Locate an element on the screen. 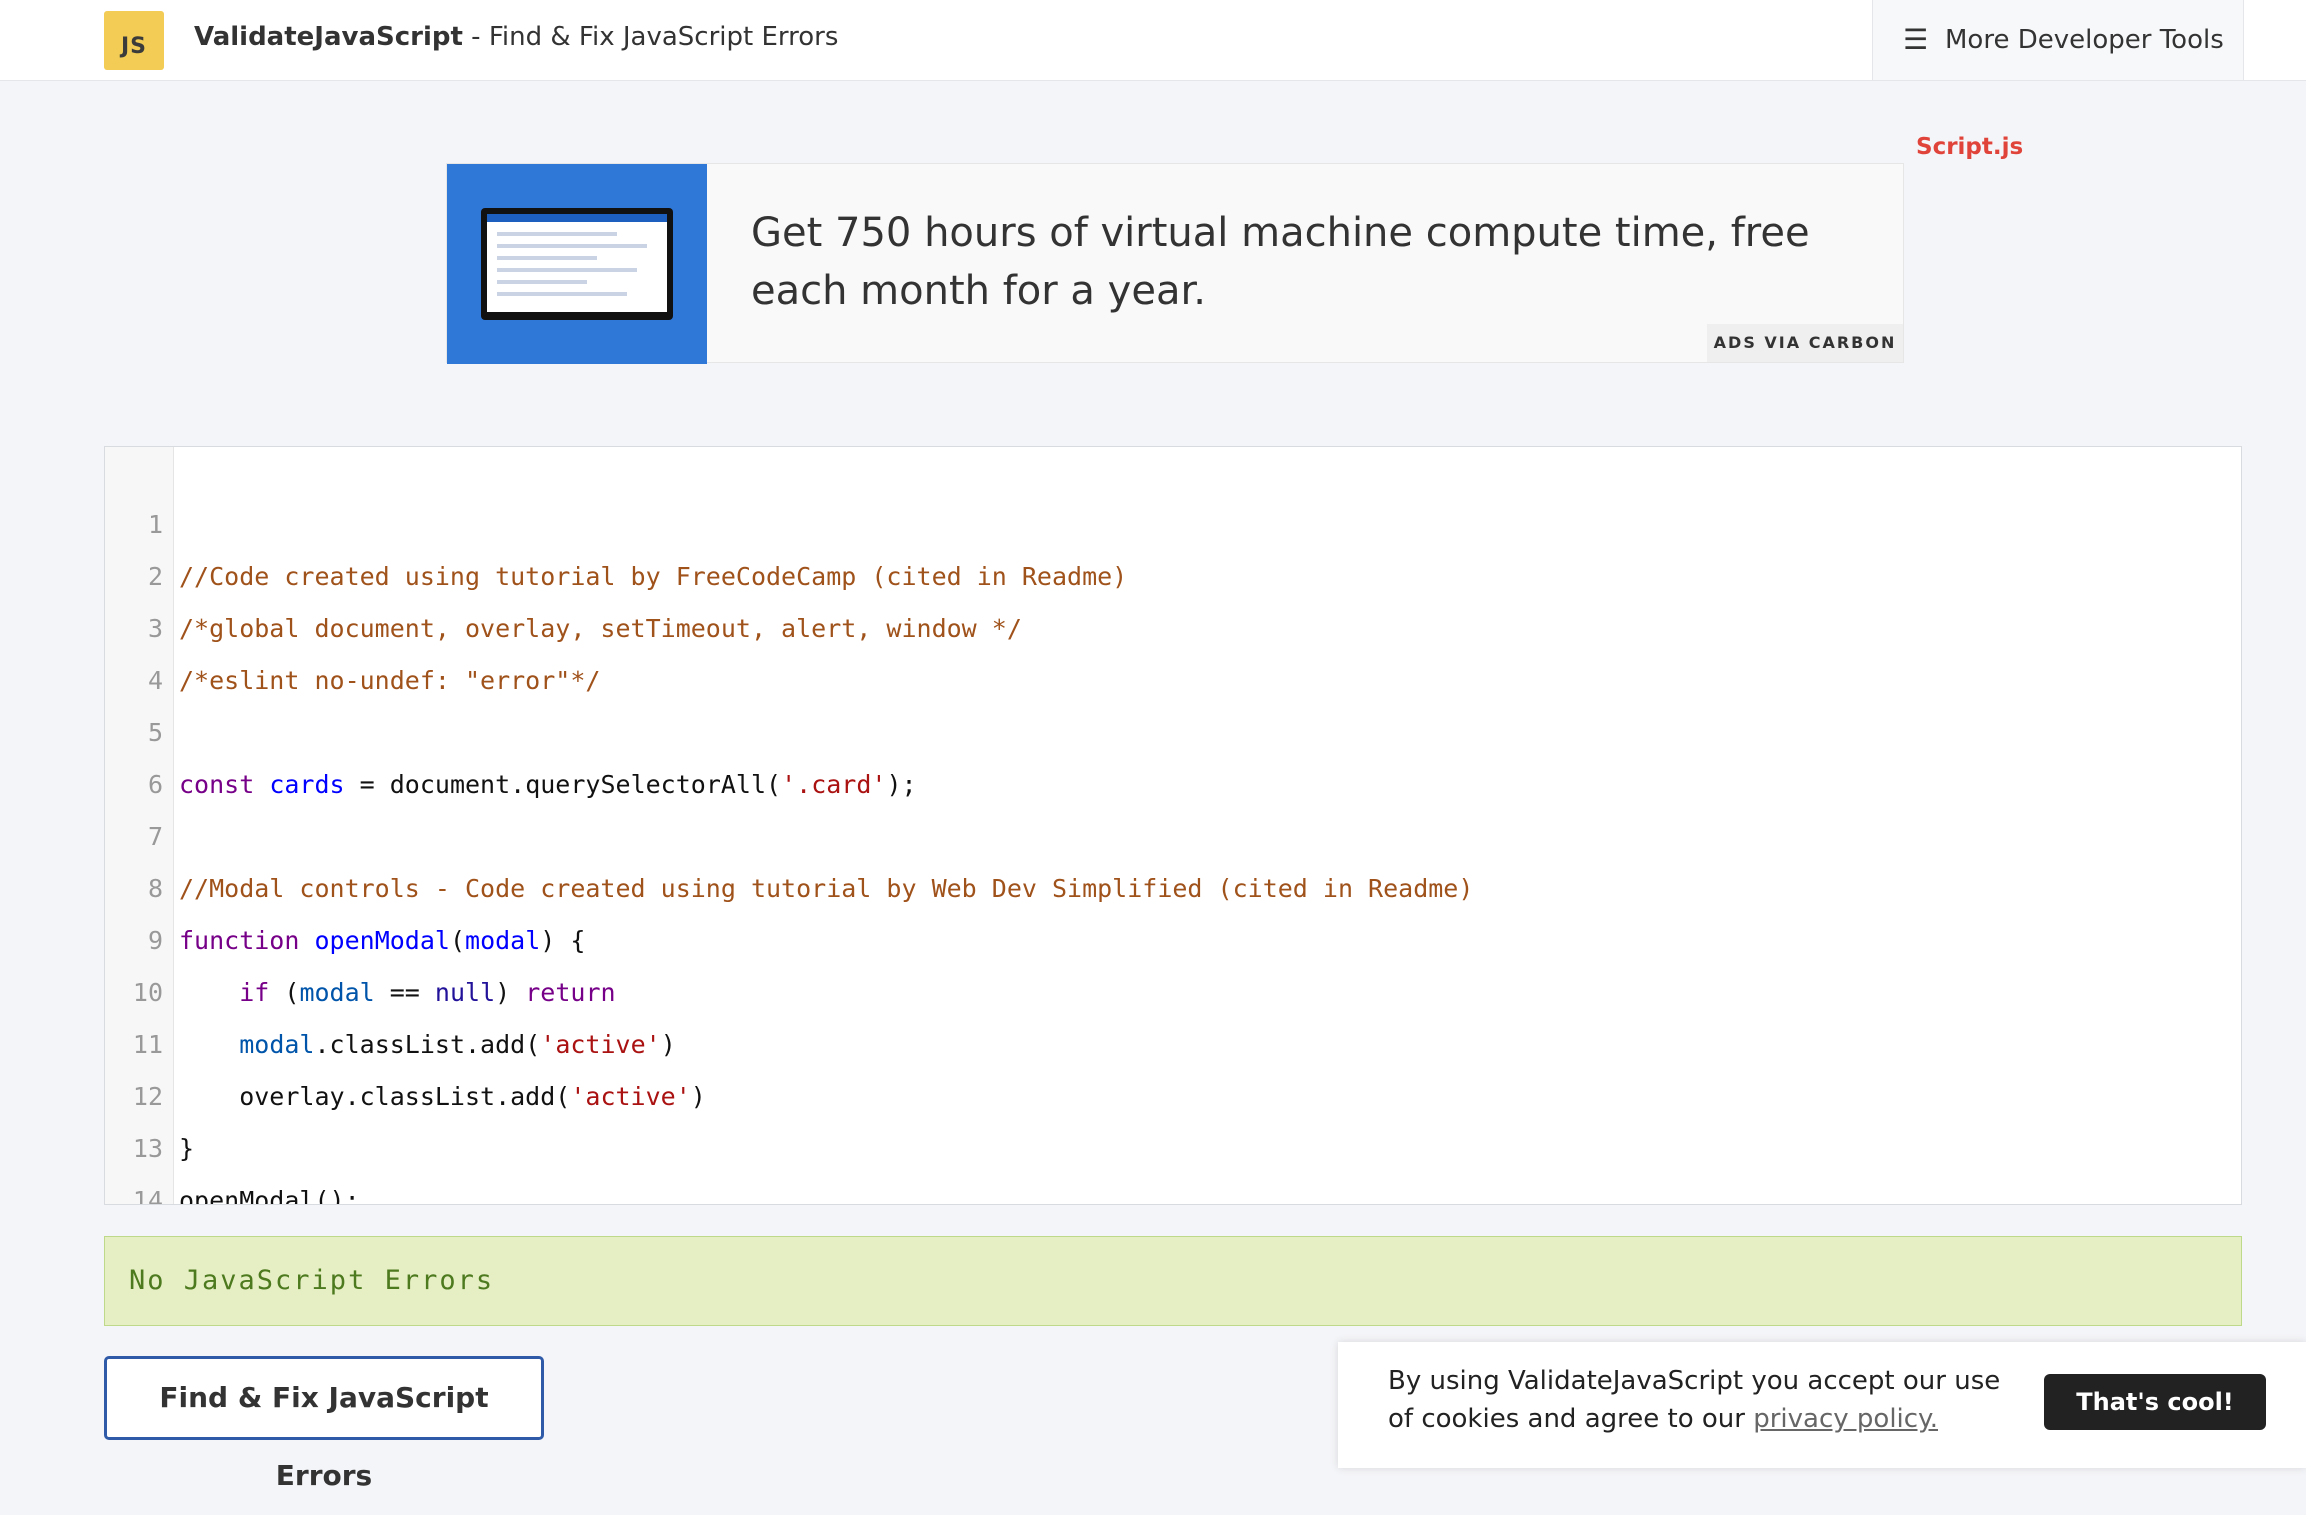 The width and height of the screenshot is (2306, 1515). brand-name: ValidateJavaScript is located at coordinates (328, 37).